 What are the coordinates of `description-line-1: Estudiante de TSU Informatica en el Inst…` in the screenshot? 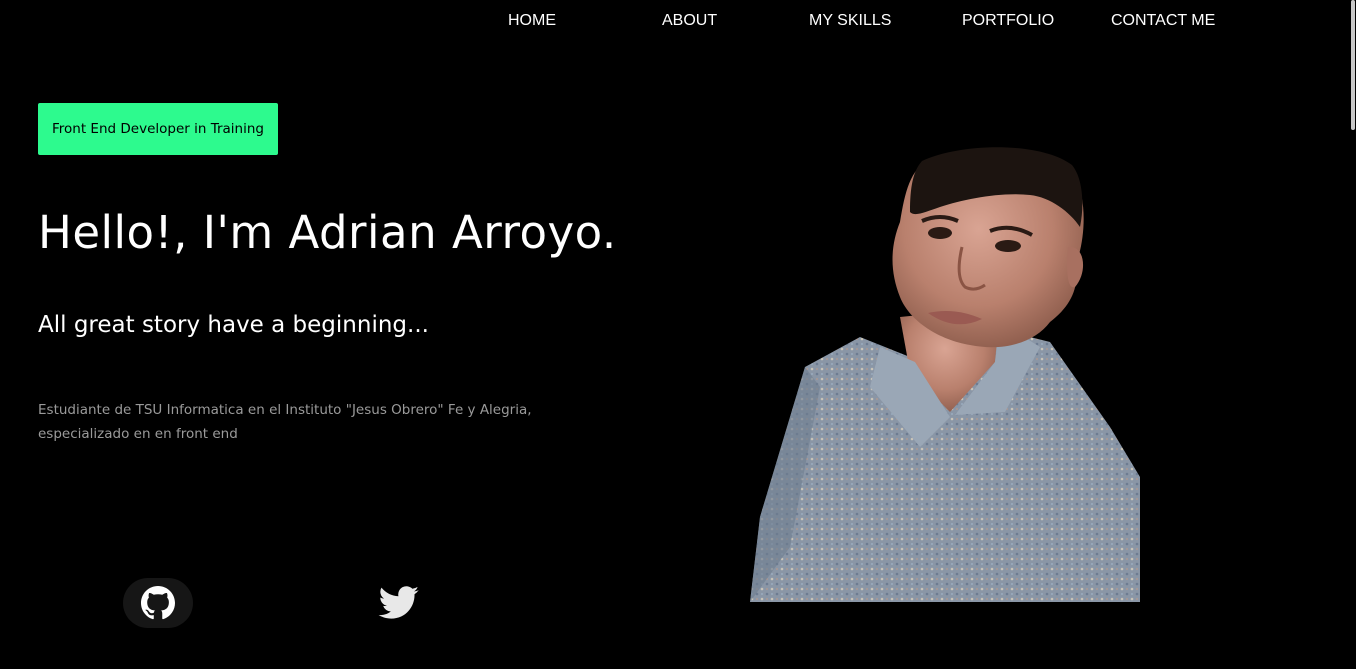 It's located at (285, 410).